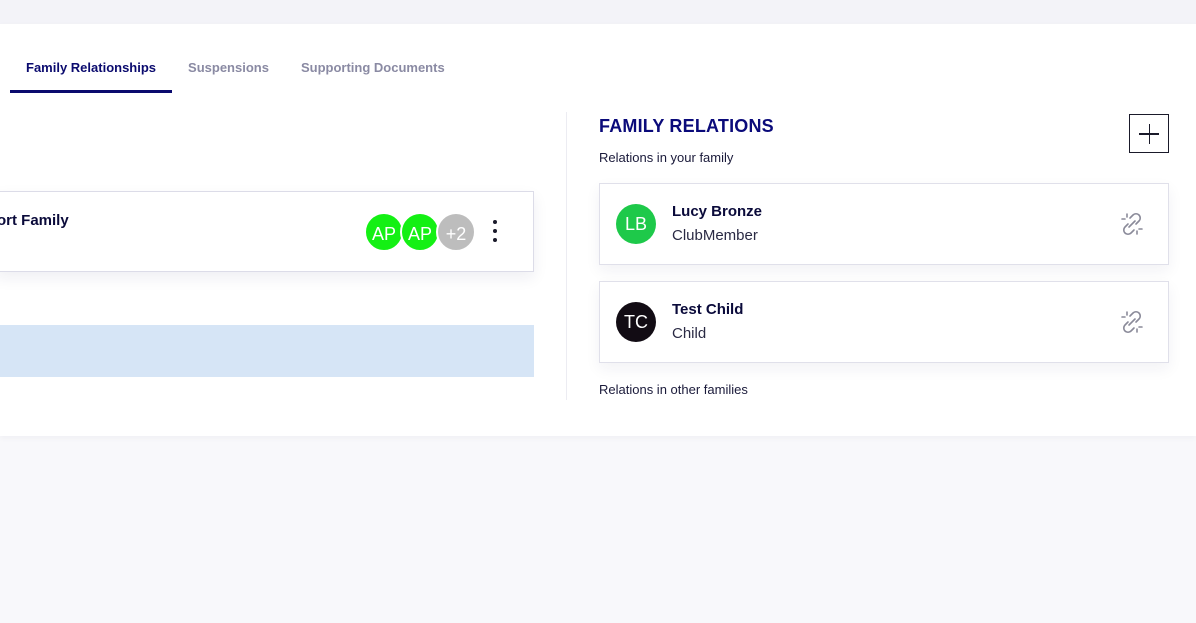 The image size is (1196, 623). What do you see at coordinates (636, 322) in the screenshot?
I see `avatar: TC` at bounding box center [636, 322].